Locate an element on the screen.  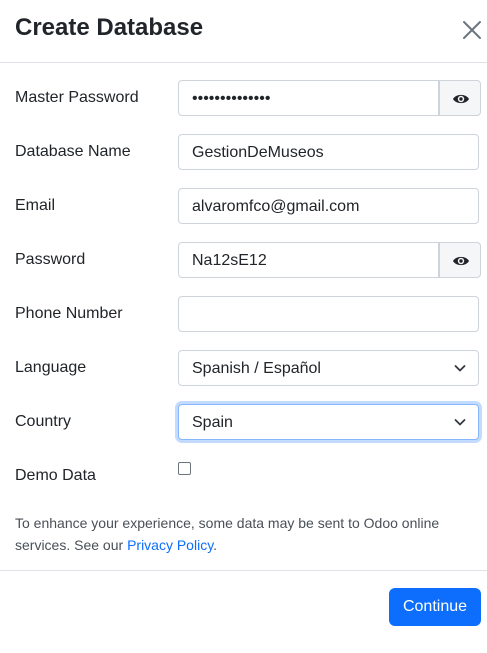
privacy-policy-link: Privacy Policy is located at coordinates (170, 545).